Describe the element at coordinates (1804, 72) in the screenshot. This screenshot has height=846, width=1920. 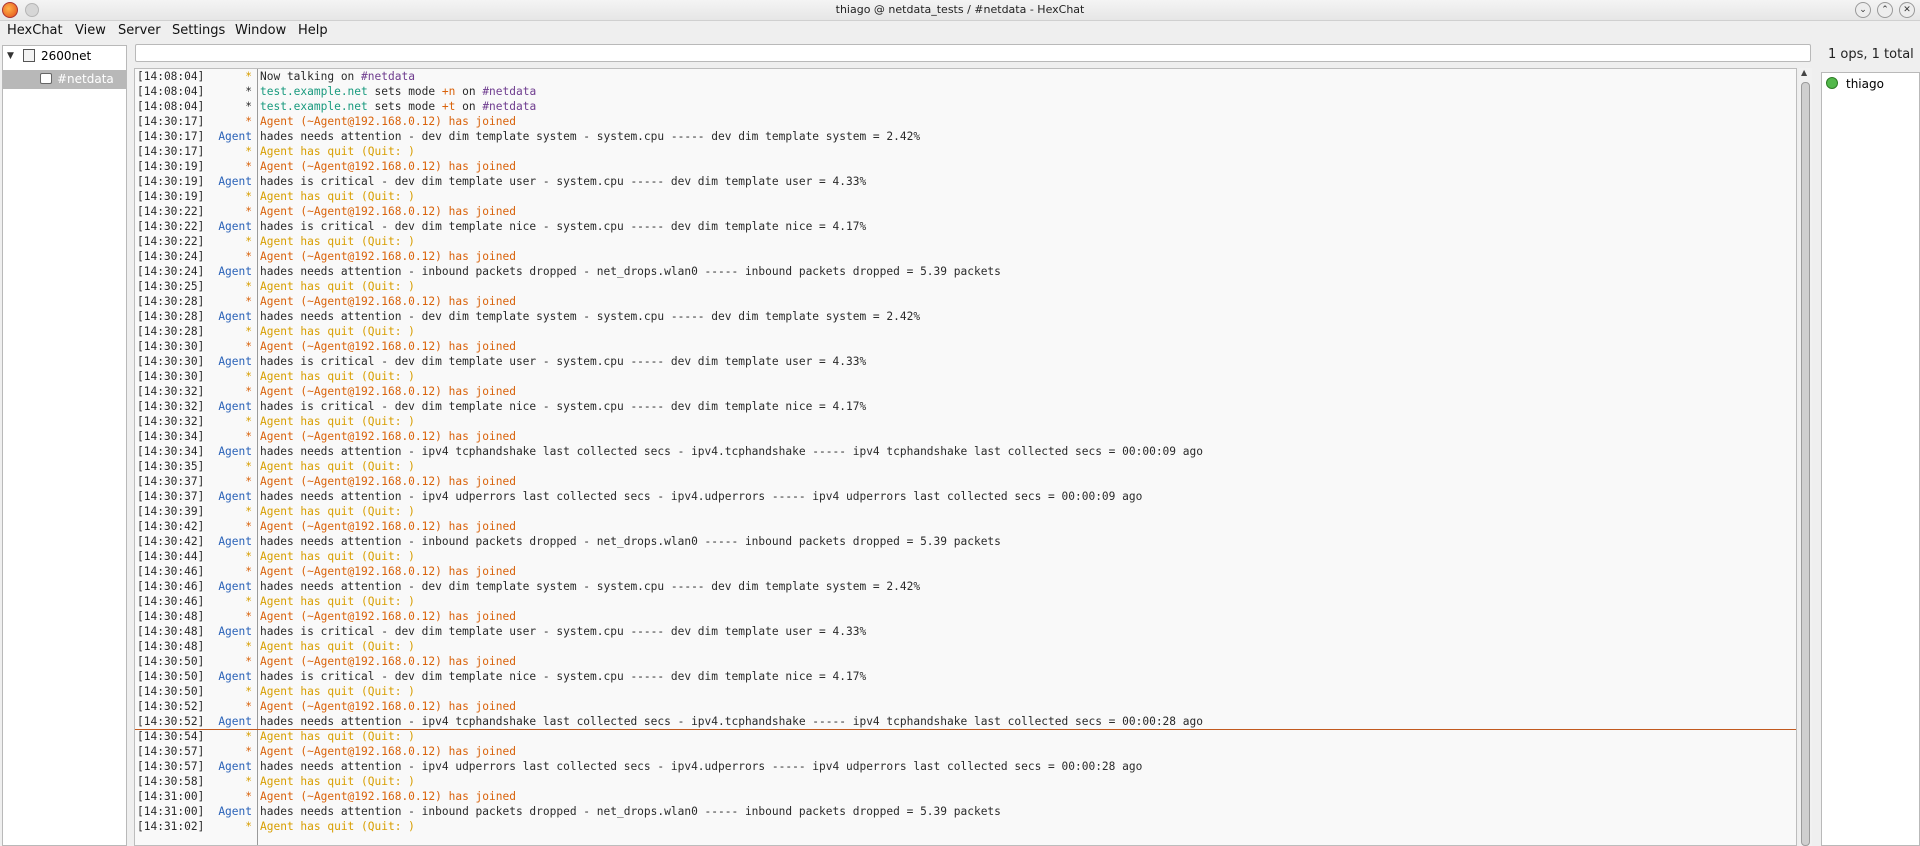
I see `scroll-up-icon: ▲` at that location.